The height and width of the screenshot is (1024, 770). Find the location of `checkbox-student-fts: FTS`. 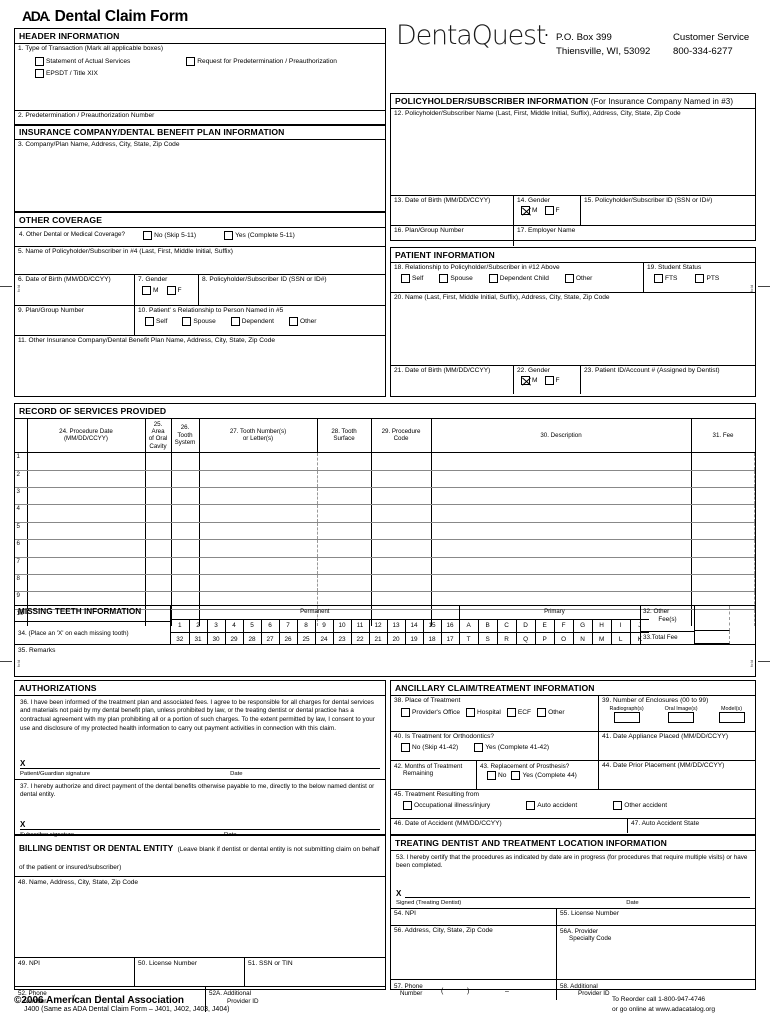

checkbox-student-fts: FTS is located at coordinates (666, 279).